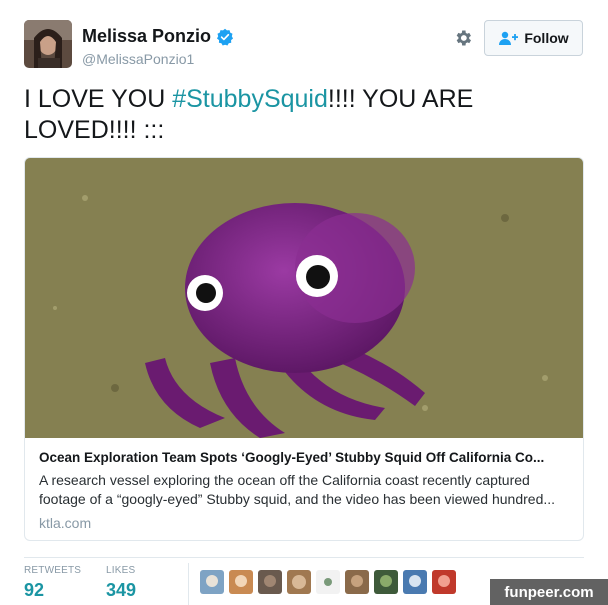 The height and width of the screenshot is (605, 608). Describe the element at coordinates (250, 99) in the screenshot. I see `hashtag-link: #StubbySquid` at that location.